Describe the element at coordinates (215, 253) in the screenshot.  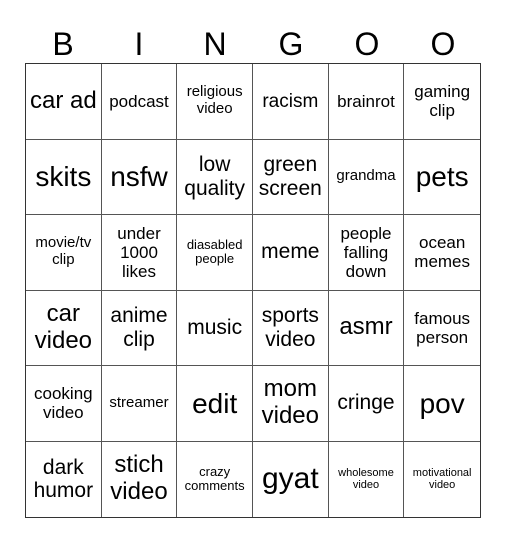
I see `bingo-cell: diasabled people` at that location.